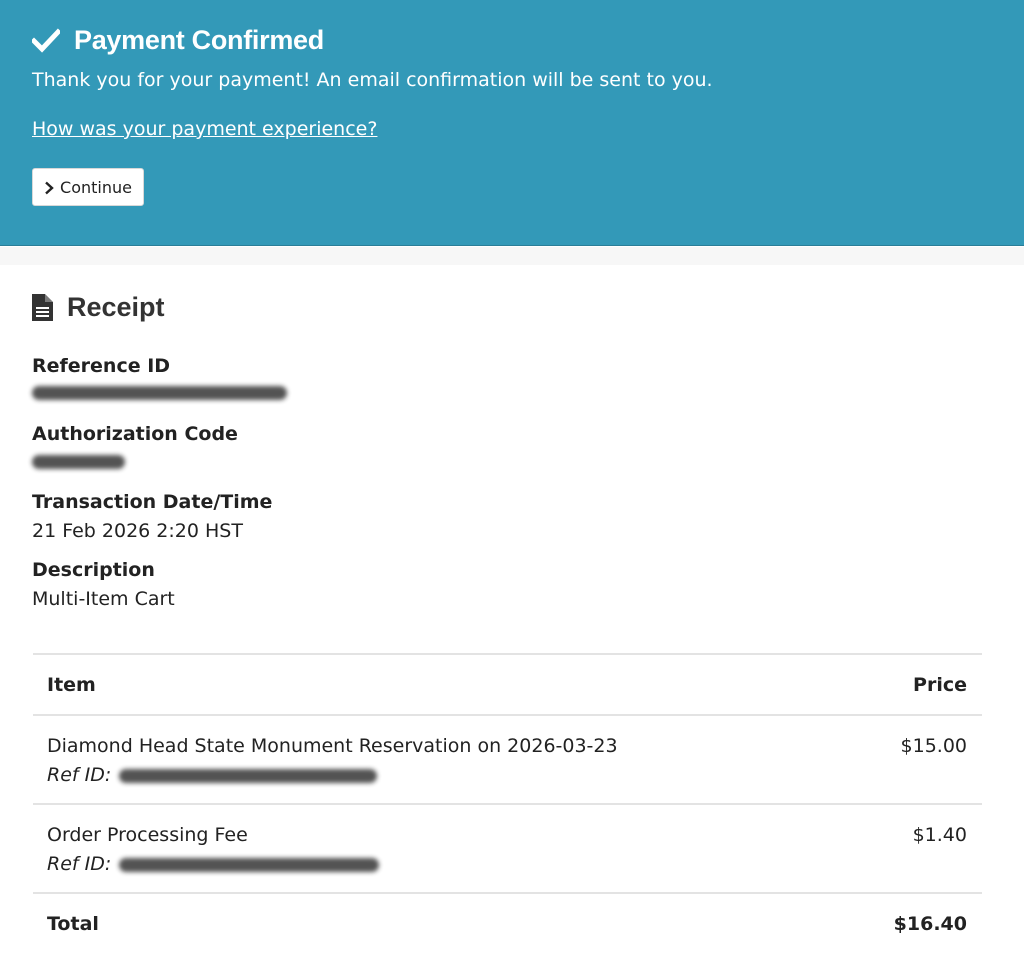 This screenshot has width=1024, height=970. What do you see at coordinates (199, 39) in the screenshot?
I see `banner-title-text: Payment Confirmed` at bounding box center [199, 39].